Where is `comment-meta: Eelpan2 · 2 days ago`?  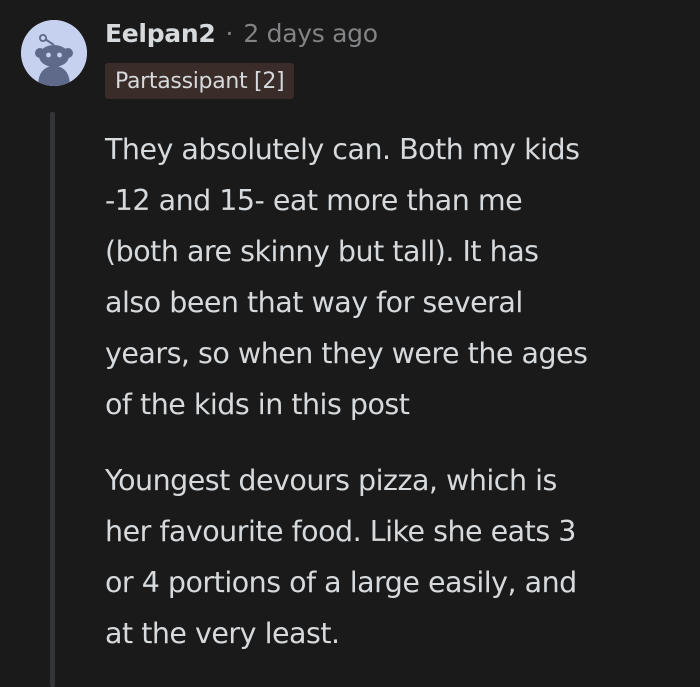
comment-meta: Eelpan2 · 2 days ago is located at coordinates (241, 33).